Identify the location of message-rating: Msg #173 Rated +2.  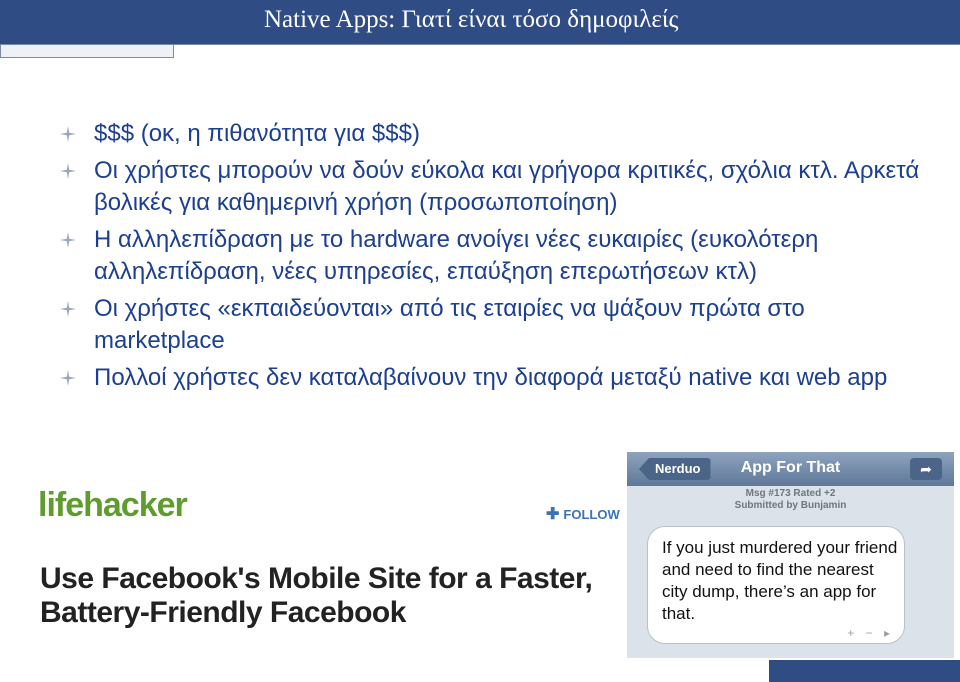
(790, 493).